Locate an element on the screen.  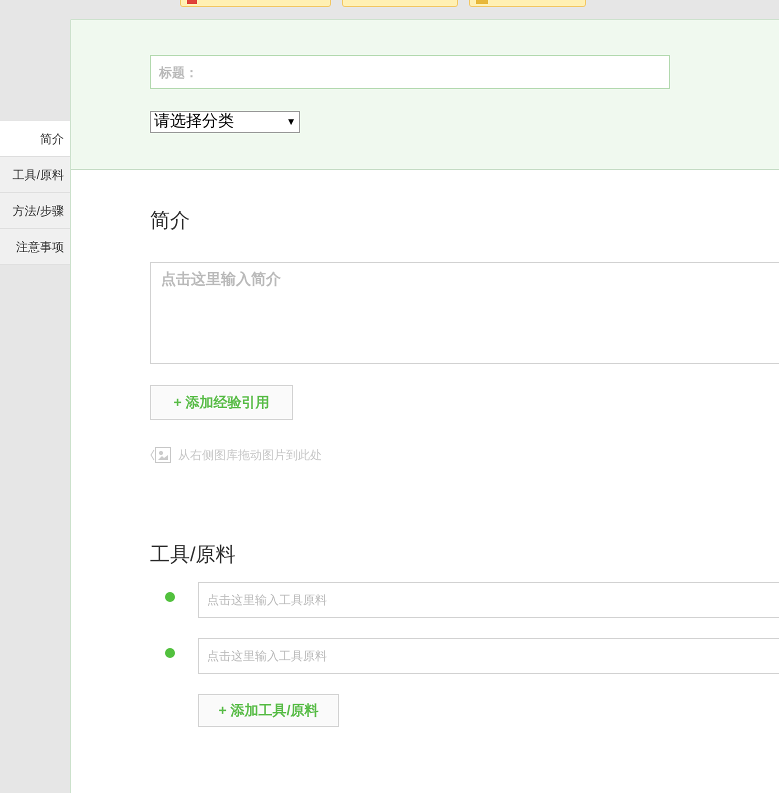
intro-textarea: 点击这里输入简介 is located at coordinates (464, 313).